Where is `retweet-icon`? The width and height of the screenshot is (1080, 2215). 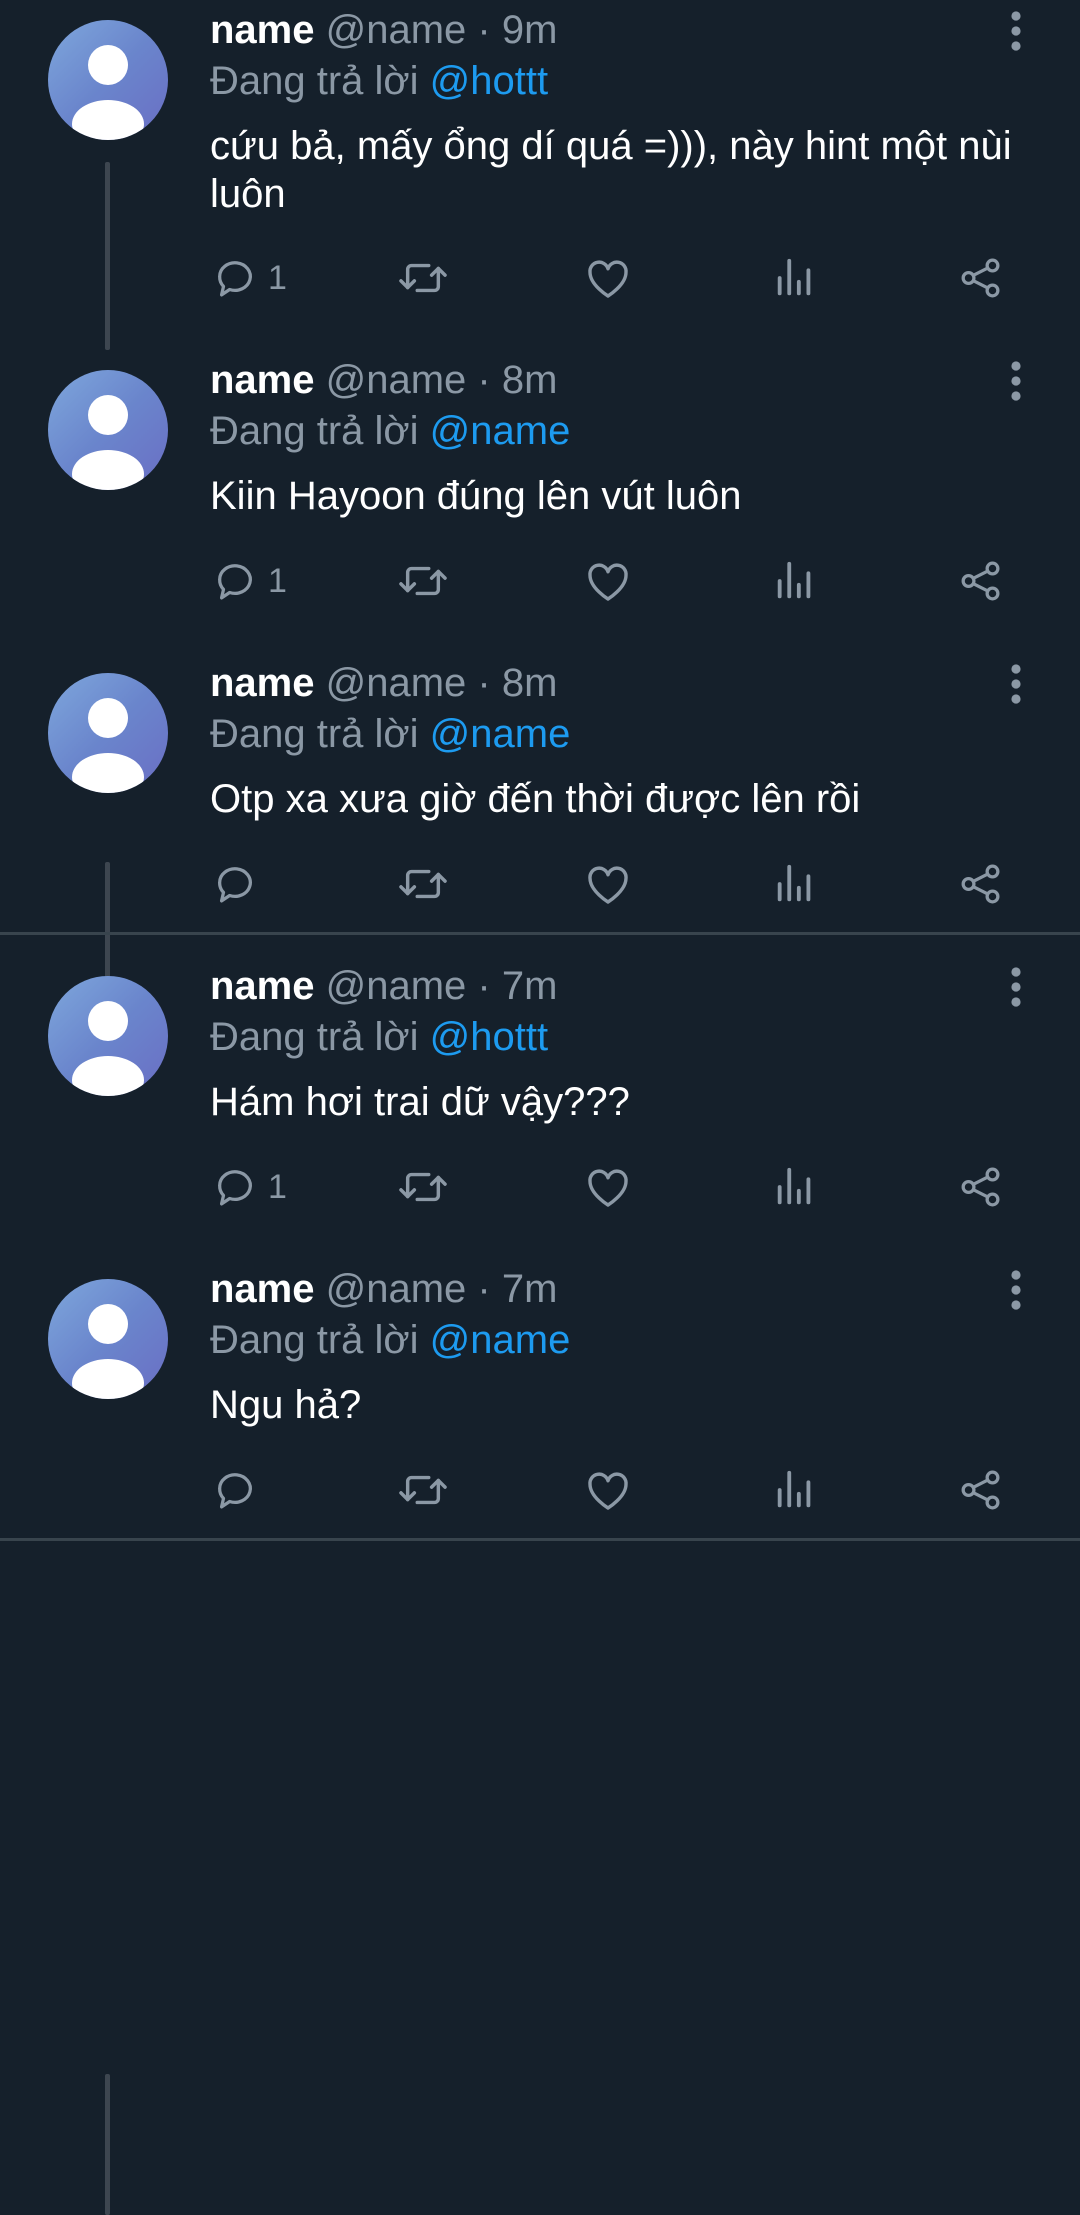
retweet-icon is located at coordinates (423, 1490).